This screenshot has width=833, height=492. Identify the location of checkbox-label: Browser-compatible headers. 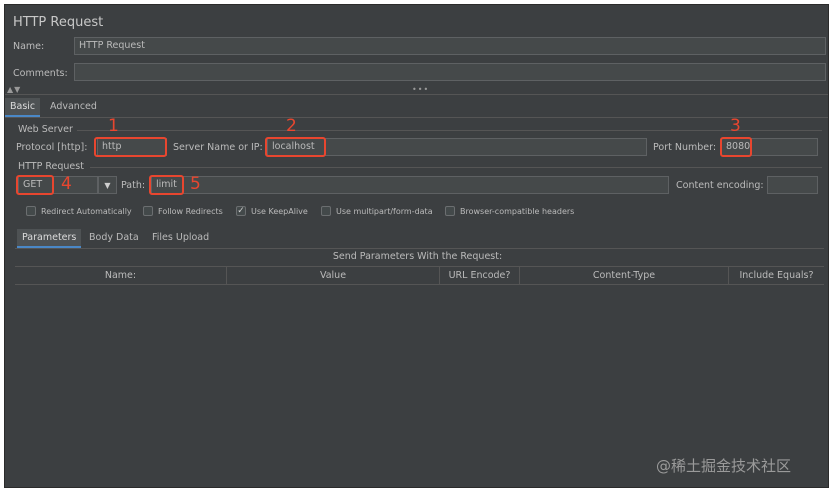
(517, 211).